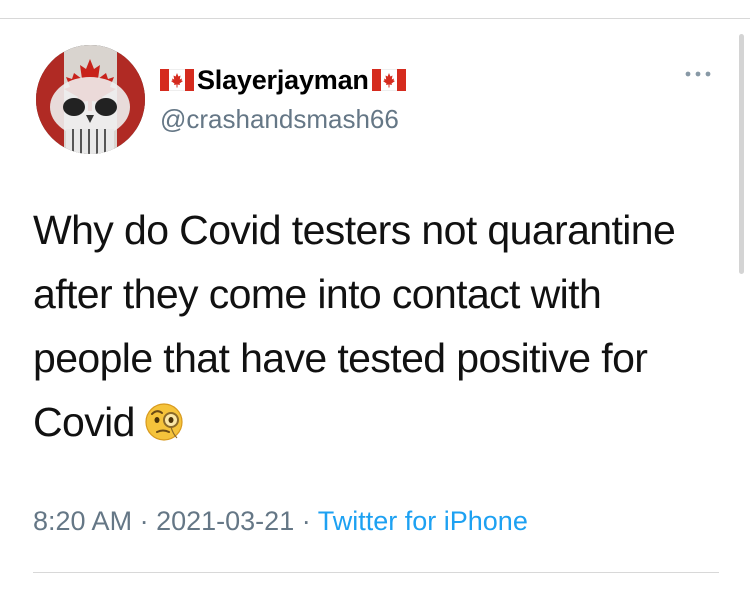  Describe the element at coordinates (340, 358) in the screenshot. I see `tweet-text-line: people that have tested positive for` at that location.